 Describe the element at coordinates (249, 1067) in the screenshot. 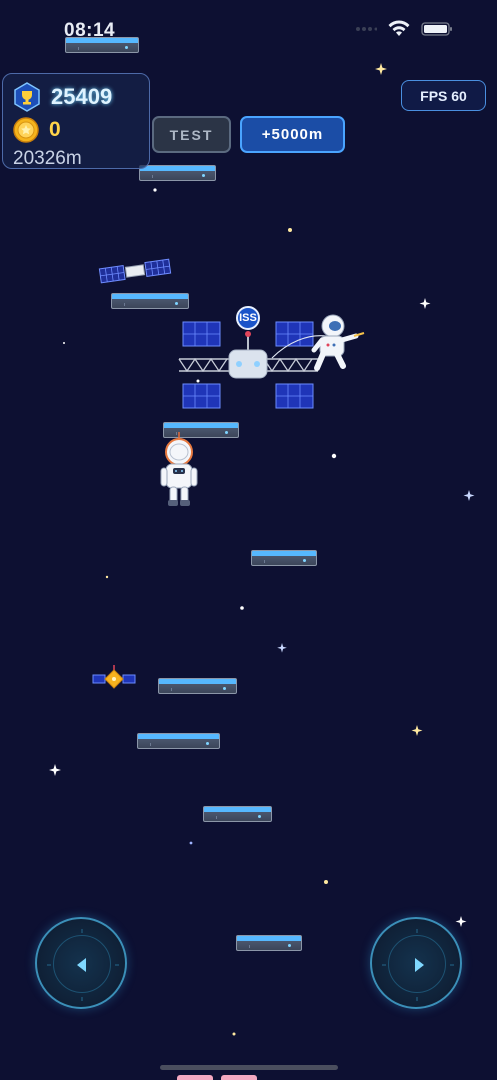

I see `home-indicator` at that location.